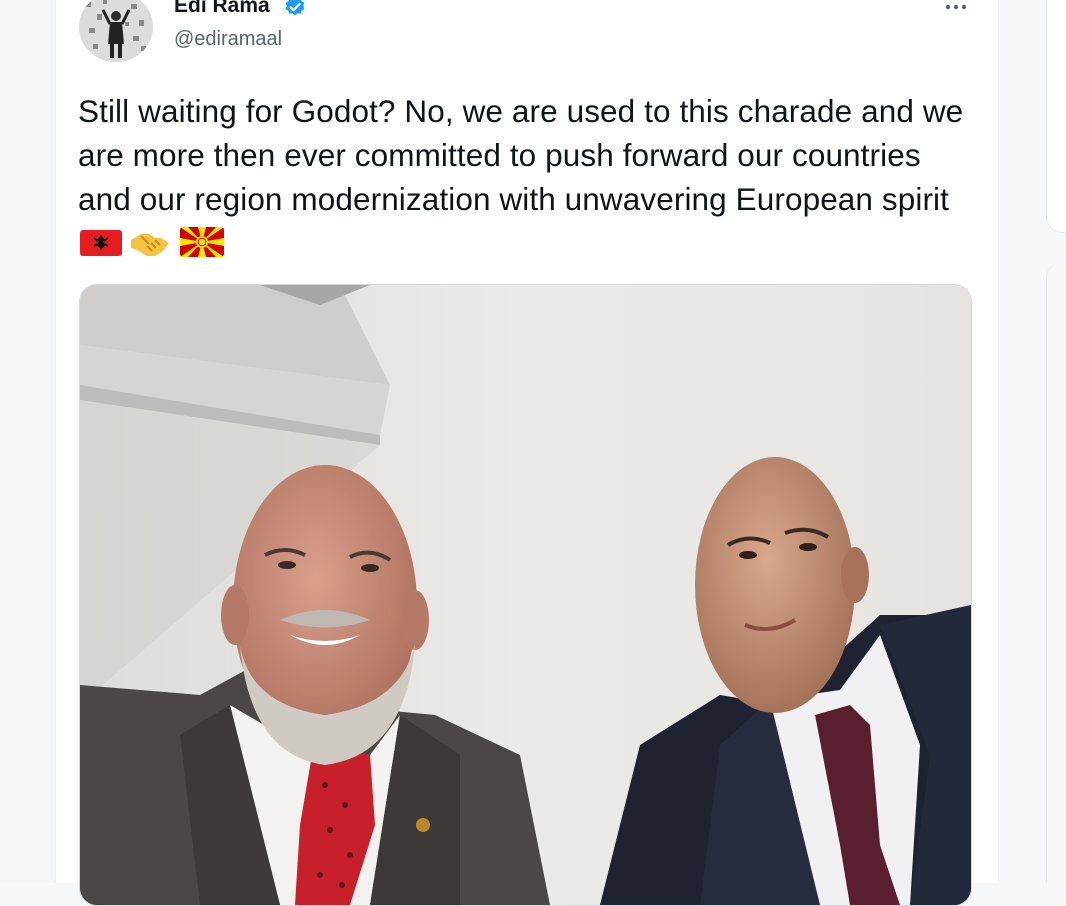 The height and width of the screenshot is (906, 1066). Describe the element at coordinates (202, 242) in the screenshot. I see `north-macedonia-flag-emoji` at that location.